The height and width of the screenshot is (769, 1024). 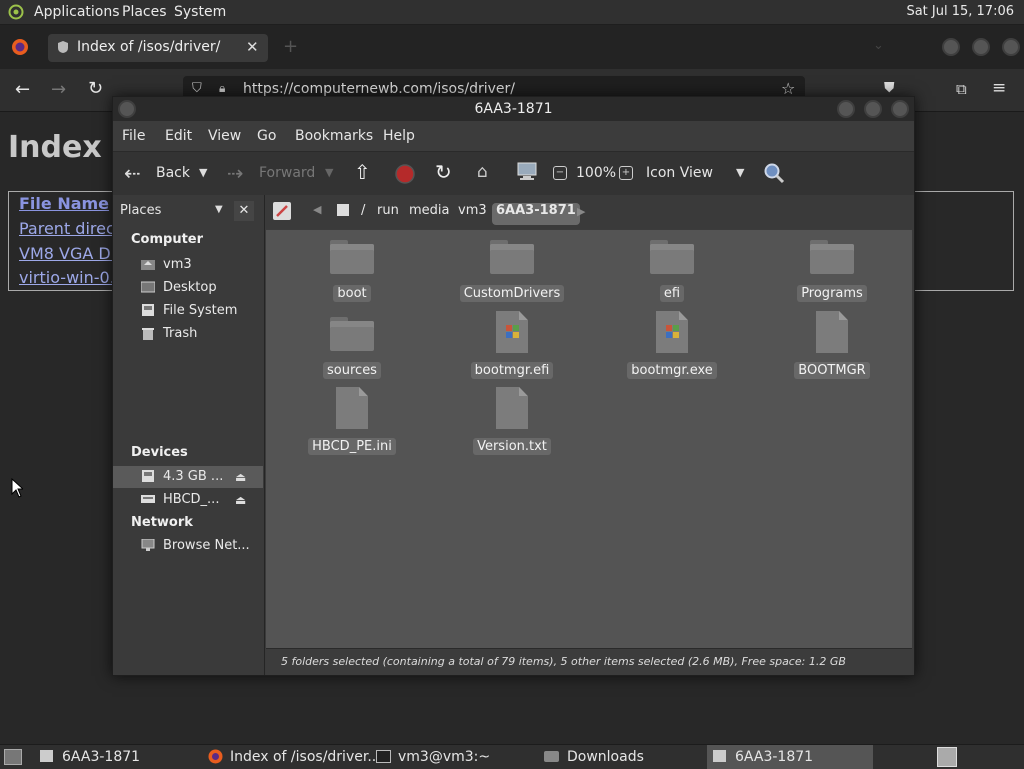 What do you see at coordinates (148, 499) in the screenshot?
I see `drive-icon` at bounding box center [148, 499].